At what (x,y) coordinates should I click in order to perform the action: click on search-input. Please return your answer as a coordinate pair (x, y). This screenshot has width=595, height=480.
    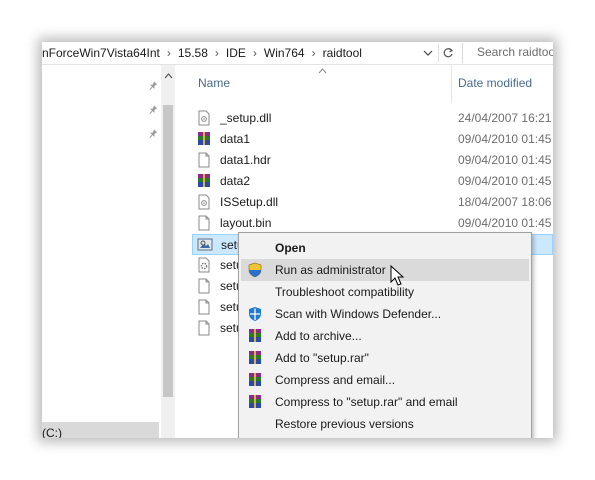
    Looking at the image, I should click on (508, 52).